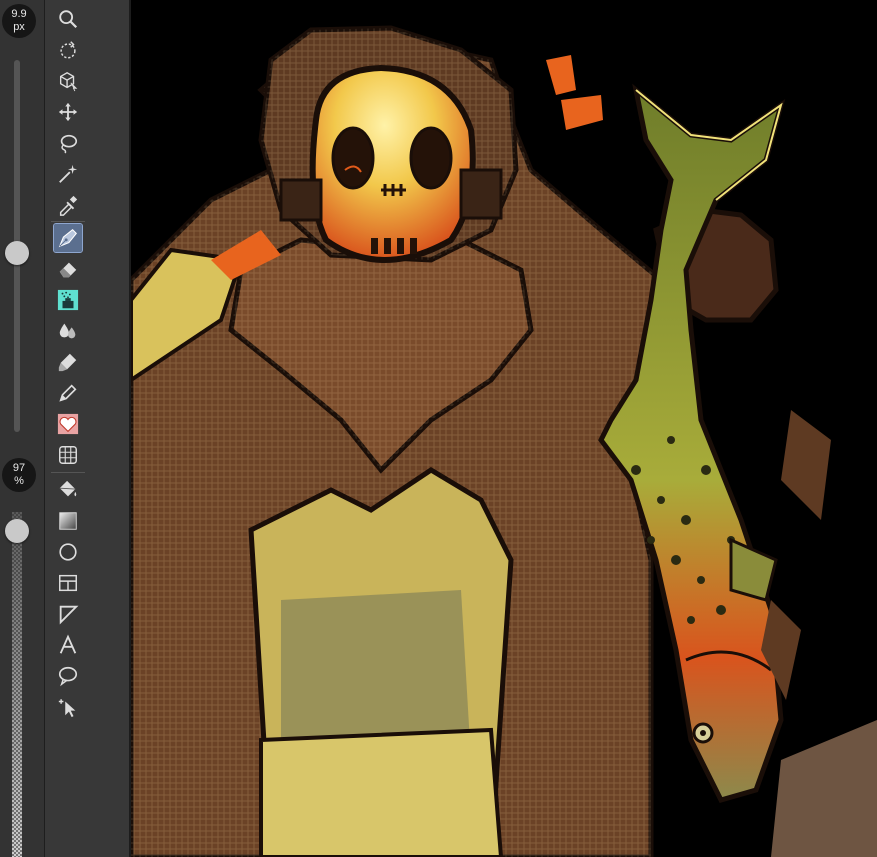 The width and height of the screenshot is (877, 857). What do you see at coordinates (22, 428) in the screenshot?
I see `slider-strip: 9.9 px 97 %` at bounding box center [22, 428].